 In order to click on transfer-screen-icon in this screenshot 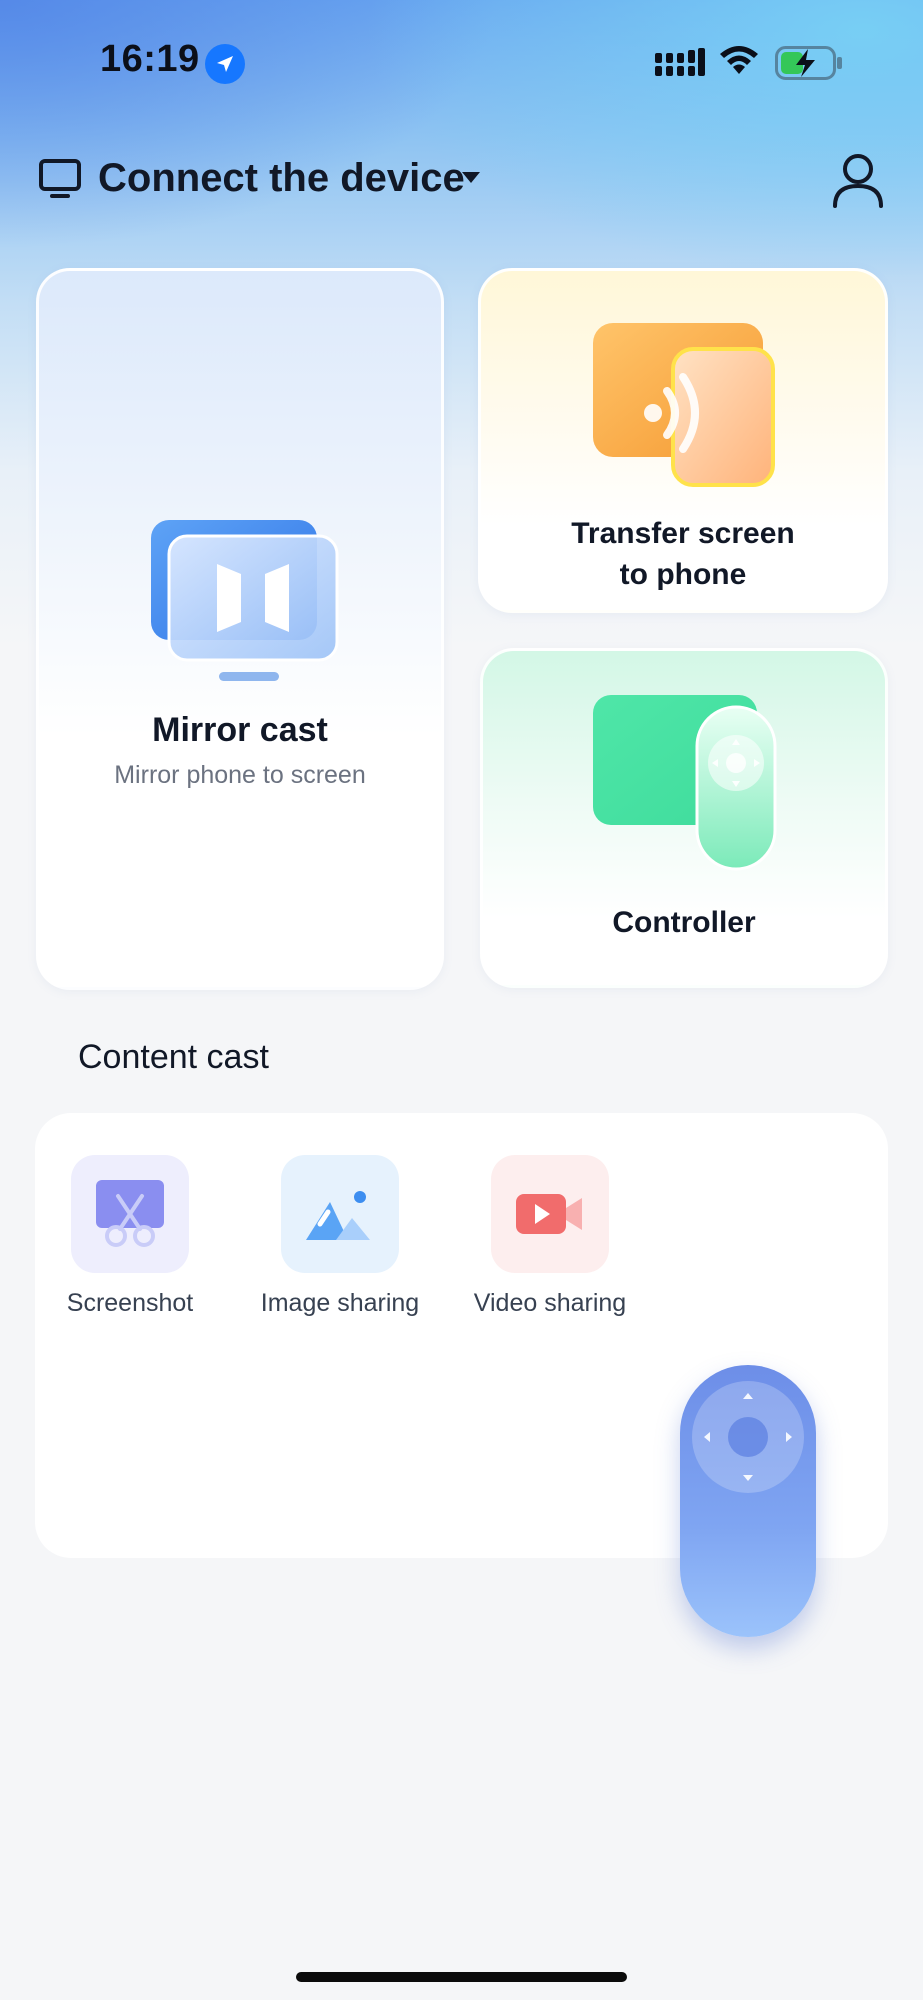, I will do `click(684, 408)`.